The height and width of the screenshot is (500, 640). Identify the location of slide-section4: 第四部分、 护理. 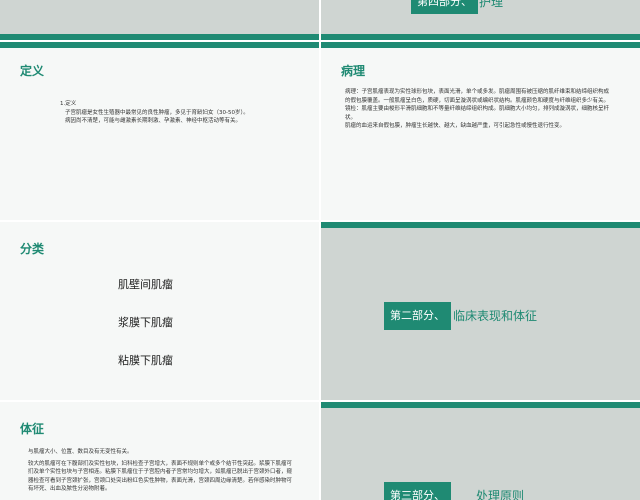
(480, 20).